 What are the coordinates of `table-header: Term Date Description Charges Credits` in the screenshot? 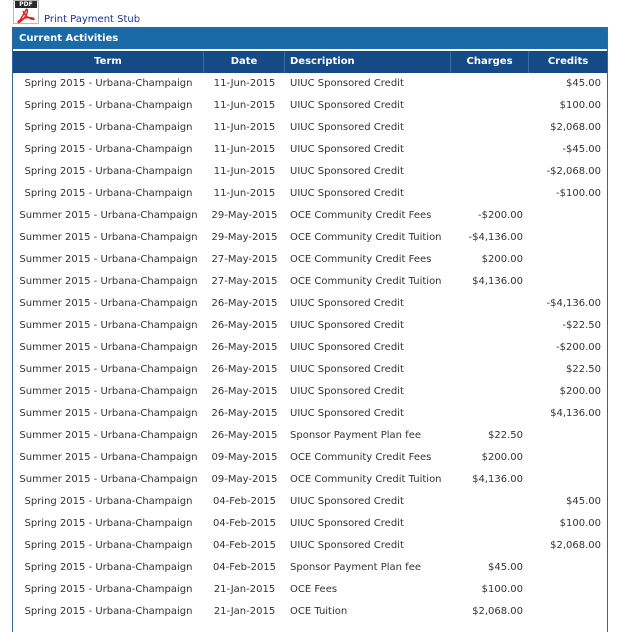 It's located at (310, 61).